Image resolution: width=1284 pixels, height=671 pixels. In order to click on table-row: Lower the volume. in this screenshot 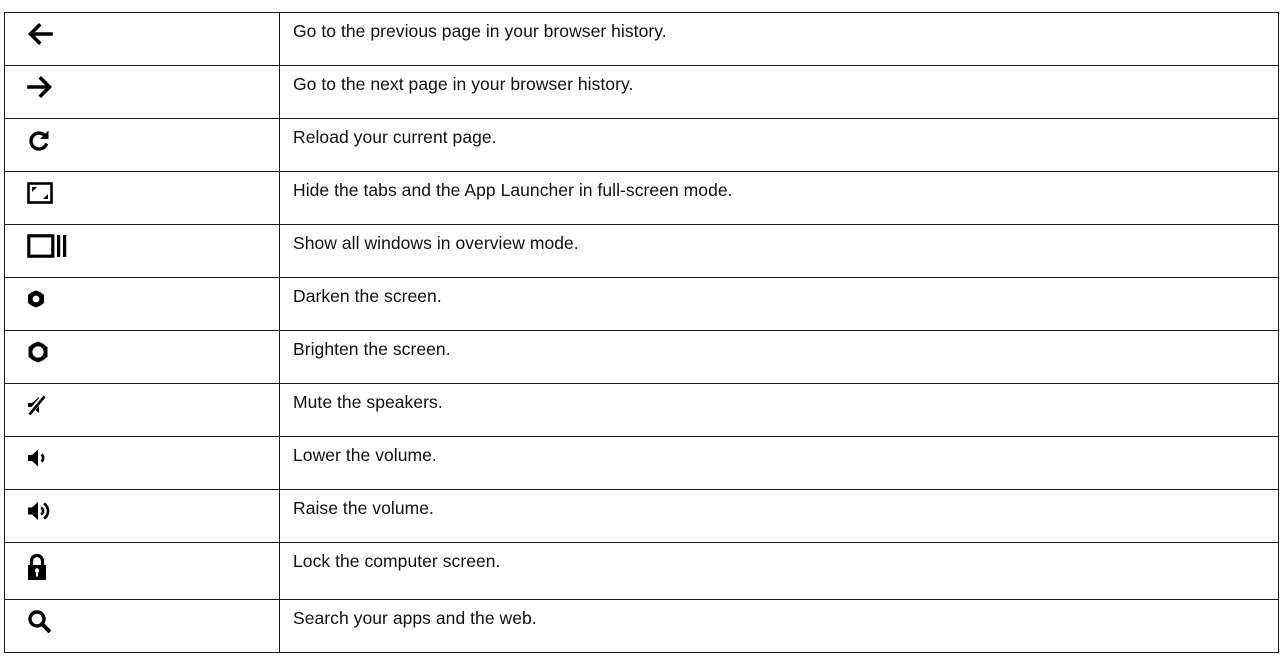, I will do `click(641, 463)`.